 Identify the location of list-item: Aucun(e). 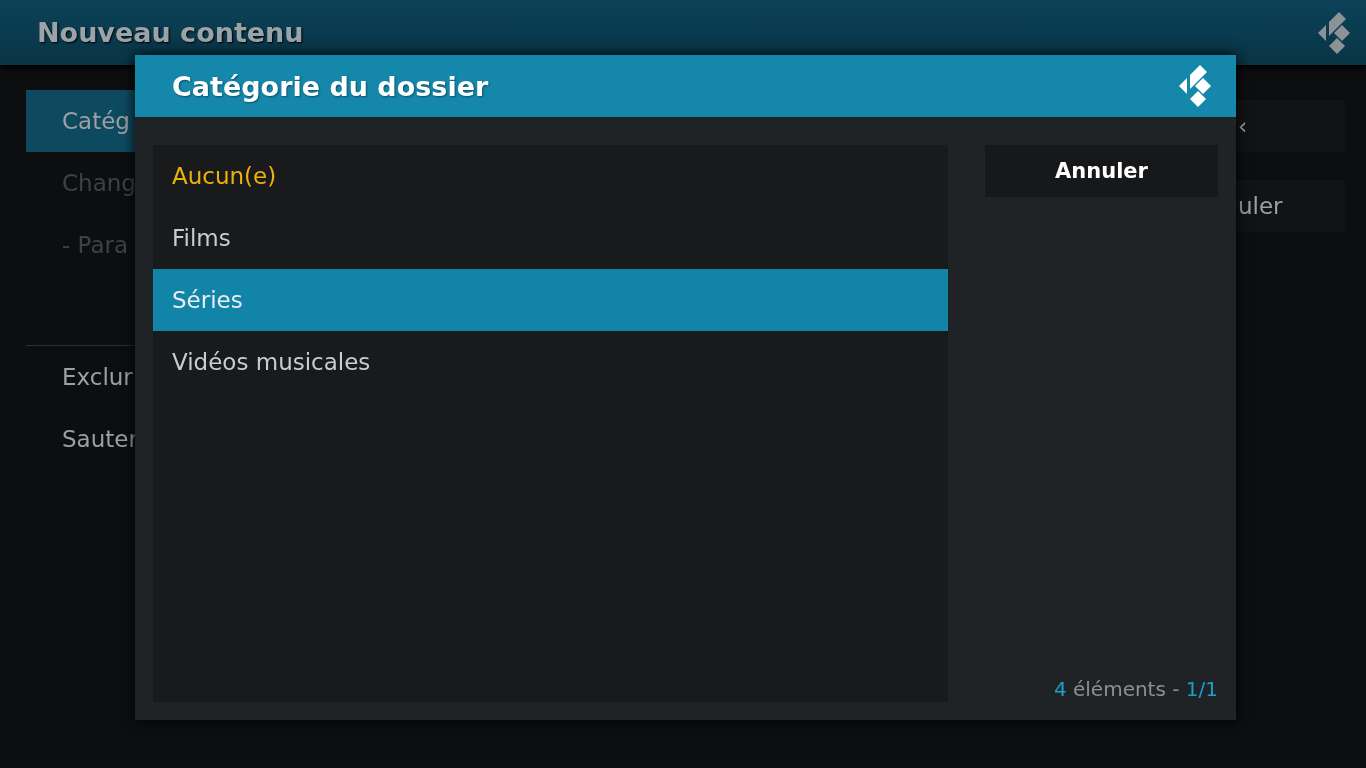
(550, 176).